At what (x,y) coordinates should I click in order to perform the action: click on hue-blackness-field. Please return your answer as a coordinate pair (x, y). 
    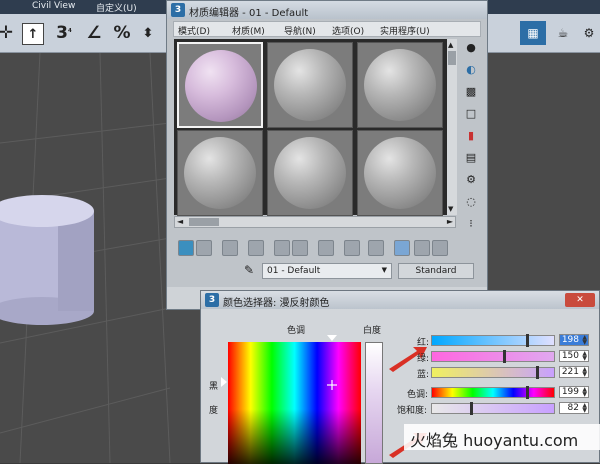
    Looking at the image, I should click on (294, 403).